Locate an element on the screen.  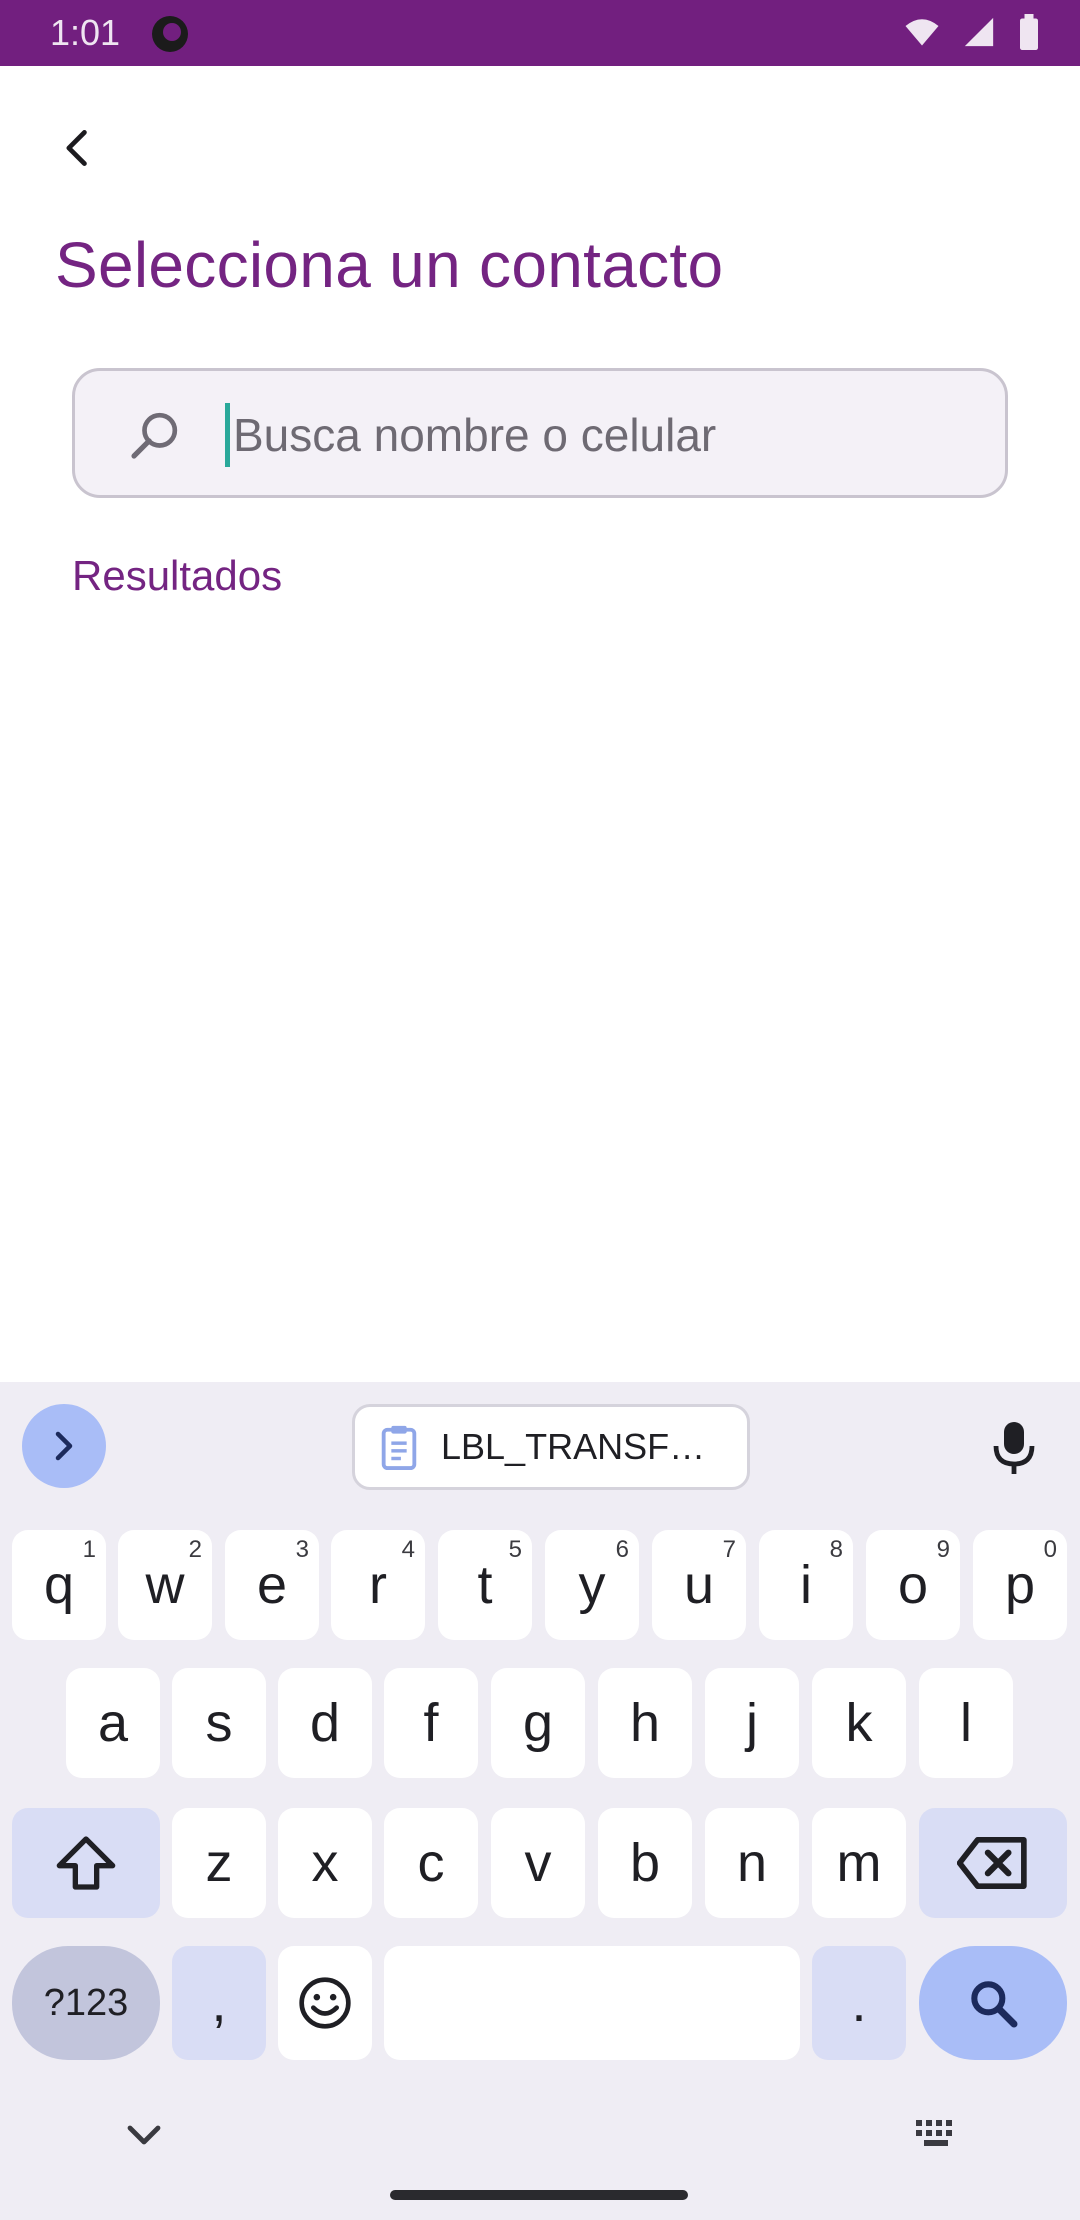
key-hint: 0 is located at coordinates (1050, 1549).